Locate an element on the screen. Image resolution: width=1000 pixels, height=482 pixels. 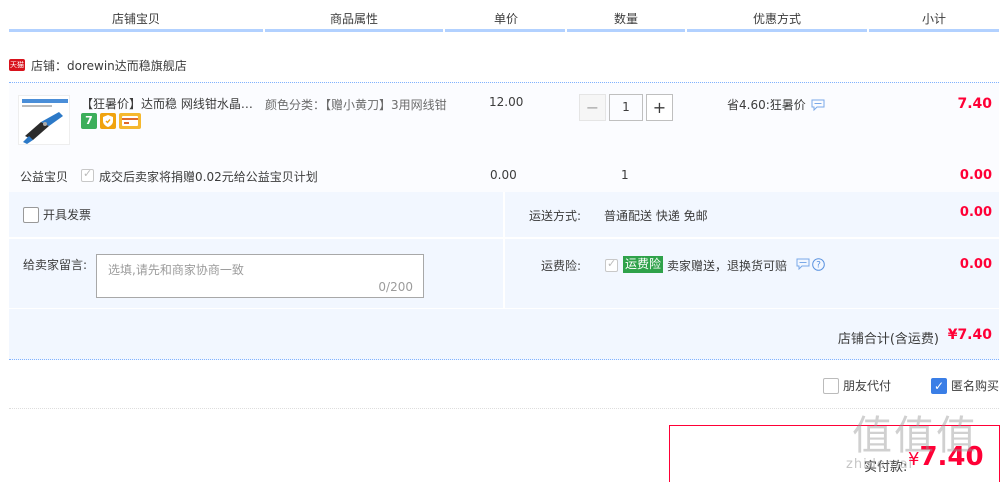
watermark-logo: 值值值 is located at coordinates (915, 436).